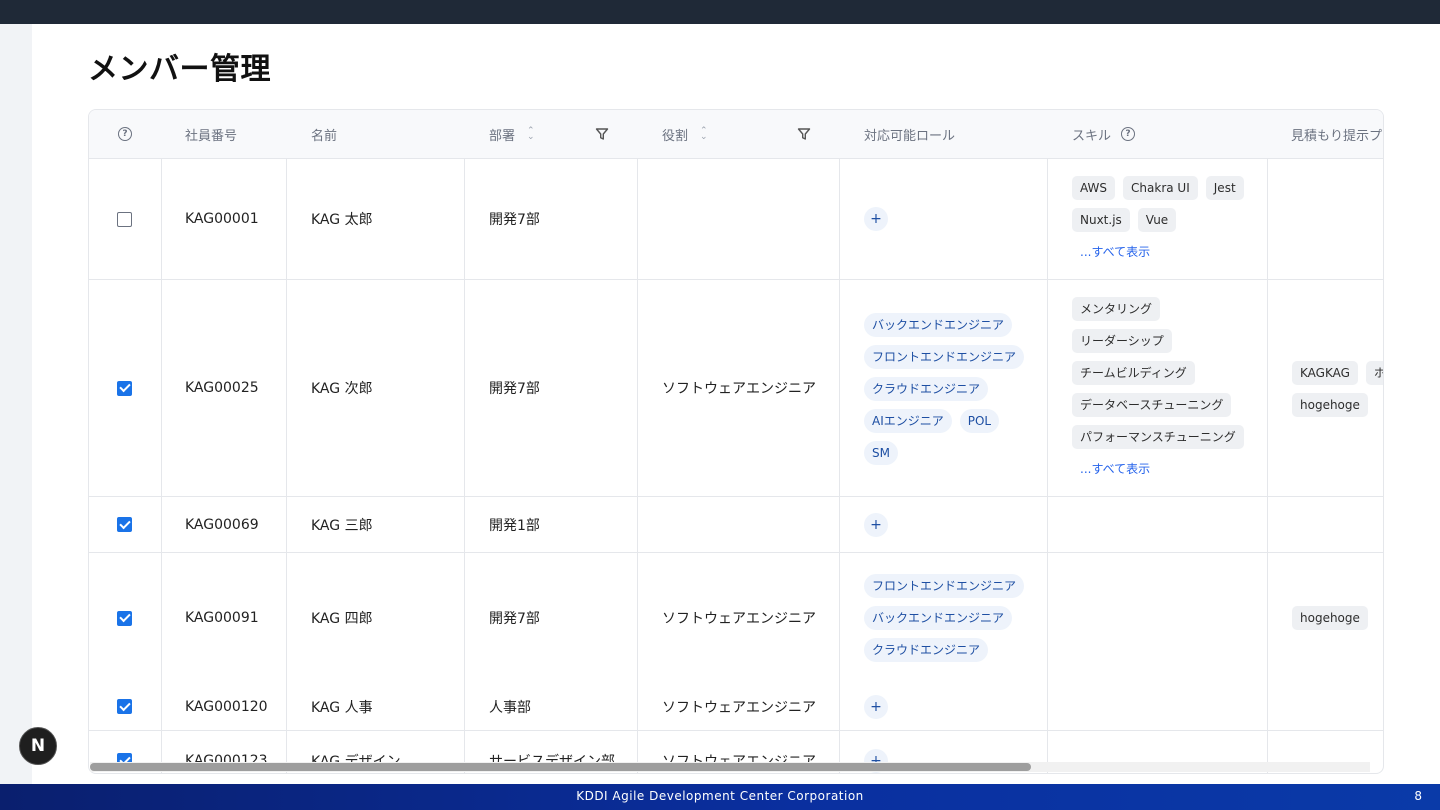 The image size is (1440, 810). I want to click on skills-list: AWS Chakra UI Jest Nuxt.js Vue ...すべて表示, so click(1164, 219).